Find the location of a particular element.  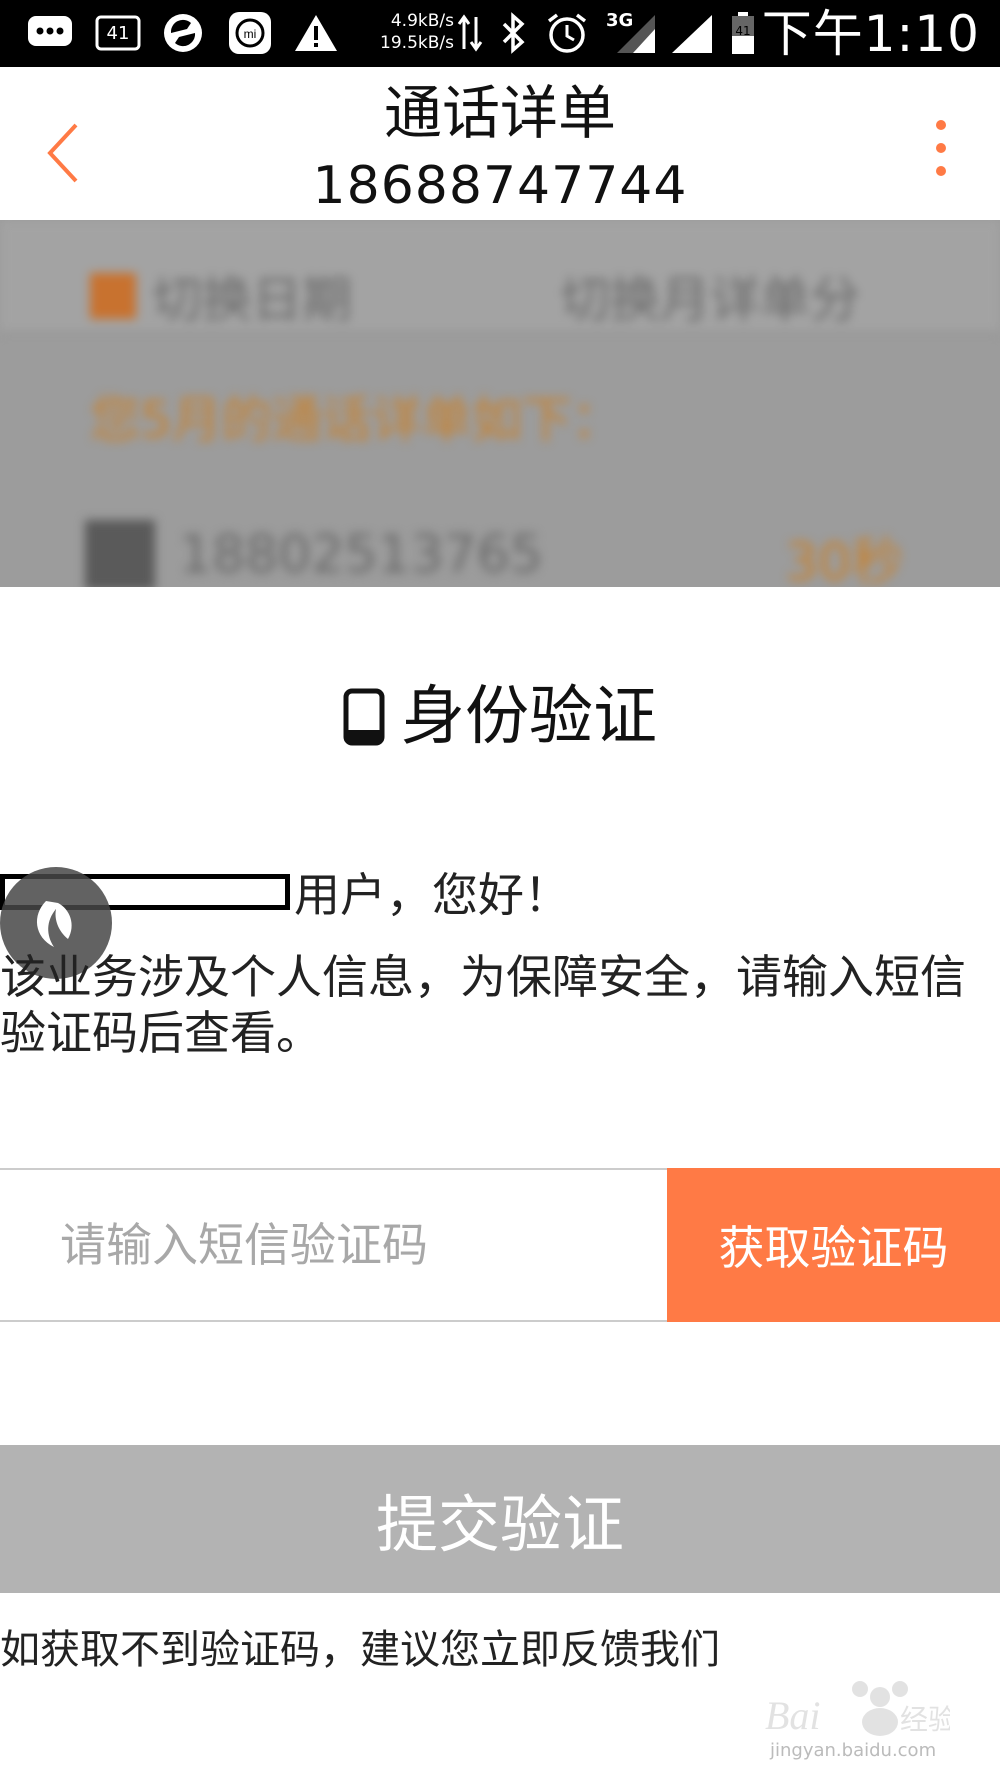

bg-switch-date: 切换日期 is located at coordinates (221, 296).